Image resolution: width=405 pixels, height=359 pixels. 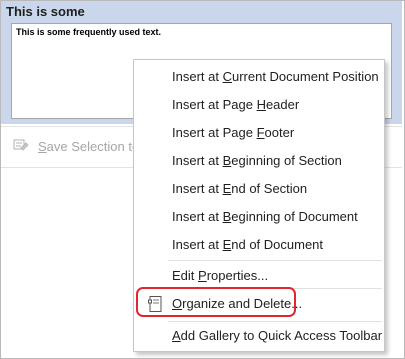 I want to click on menu-item-insert-beginning-of-section: Insert at Beginning of Section, so click(x=259, y=161).